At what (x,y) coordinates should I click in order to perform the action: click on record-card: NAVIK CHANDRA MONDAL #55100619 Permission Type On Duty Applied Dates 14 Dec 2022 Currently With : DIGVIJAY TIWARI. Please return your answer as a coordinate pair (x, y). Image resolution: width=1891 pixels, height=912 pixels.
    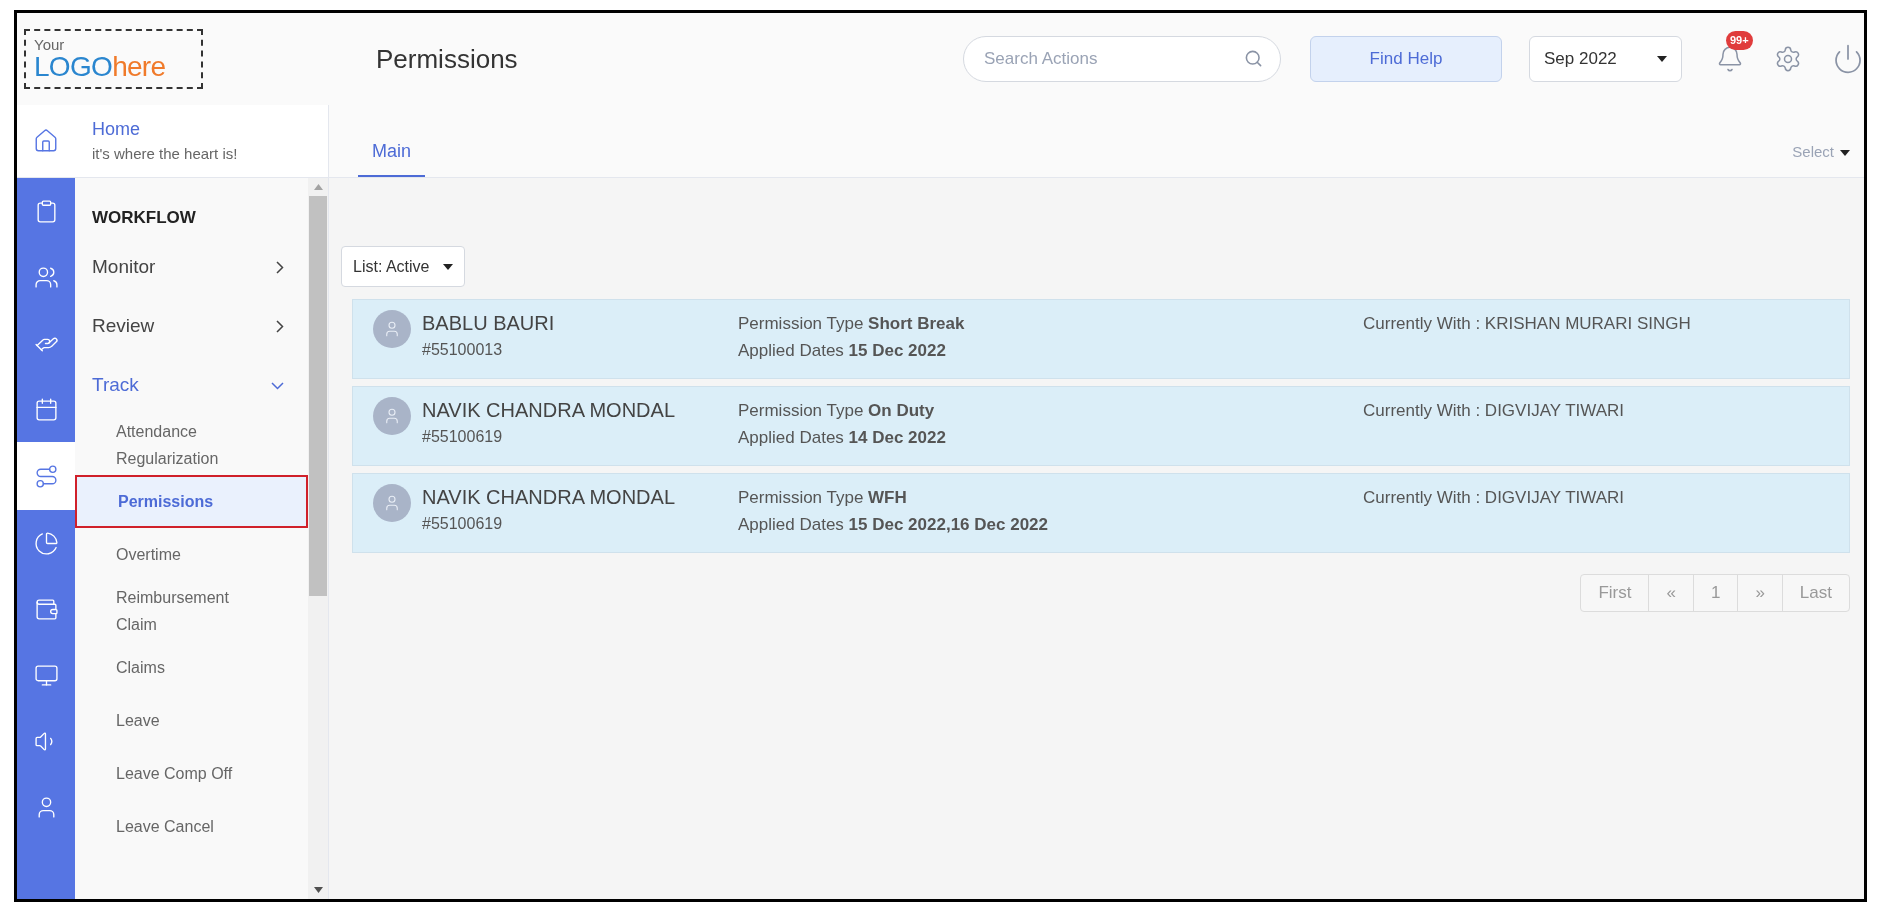
    Looking at the image, I should click on (1101, 426).